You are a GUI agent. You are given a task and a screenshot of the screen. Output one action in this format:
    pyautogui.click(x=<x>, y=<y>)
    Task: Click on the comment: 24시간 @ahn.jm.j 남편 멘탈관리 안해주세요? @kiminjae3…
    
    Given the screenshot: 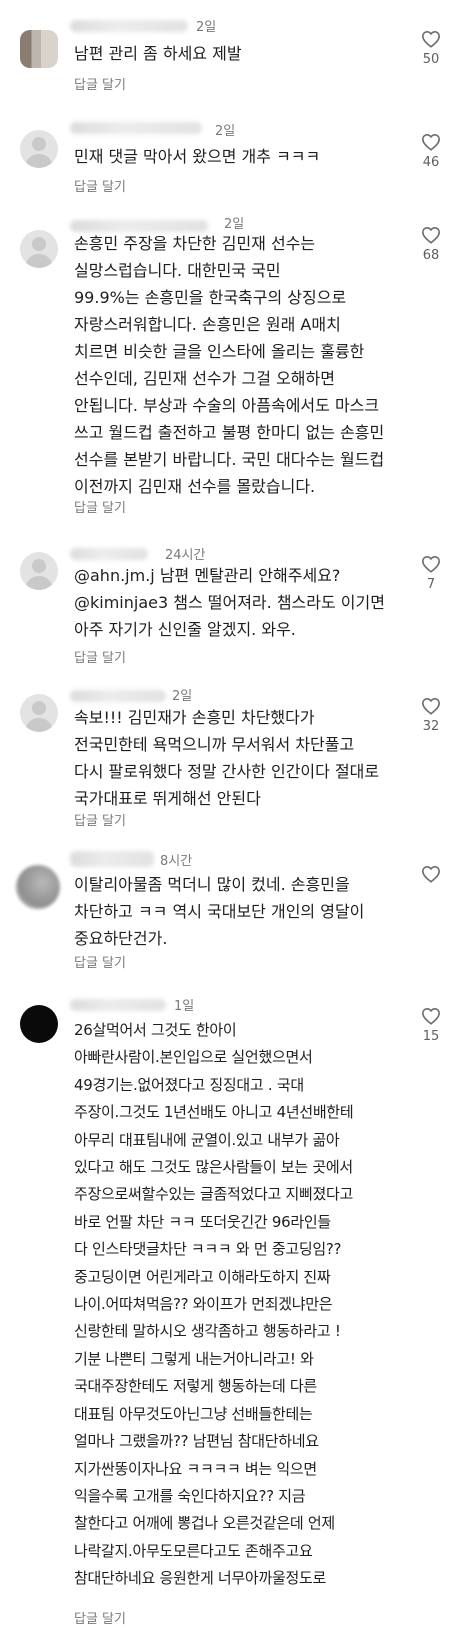 What is the action you would take?
    pyautogui.click(x=237, y=610)
    